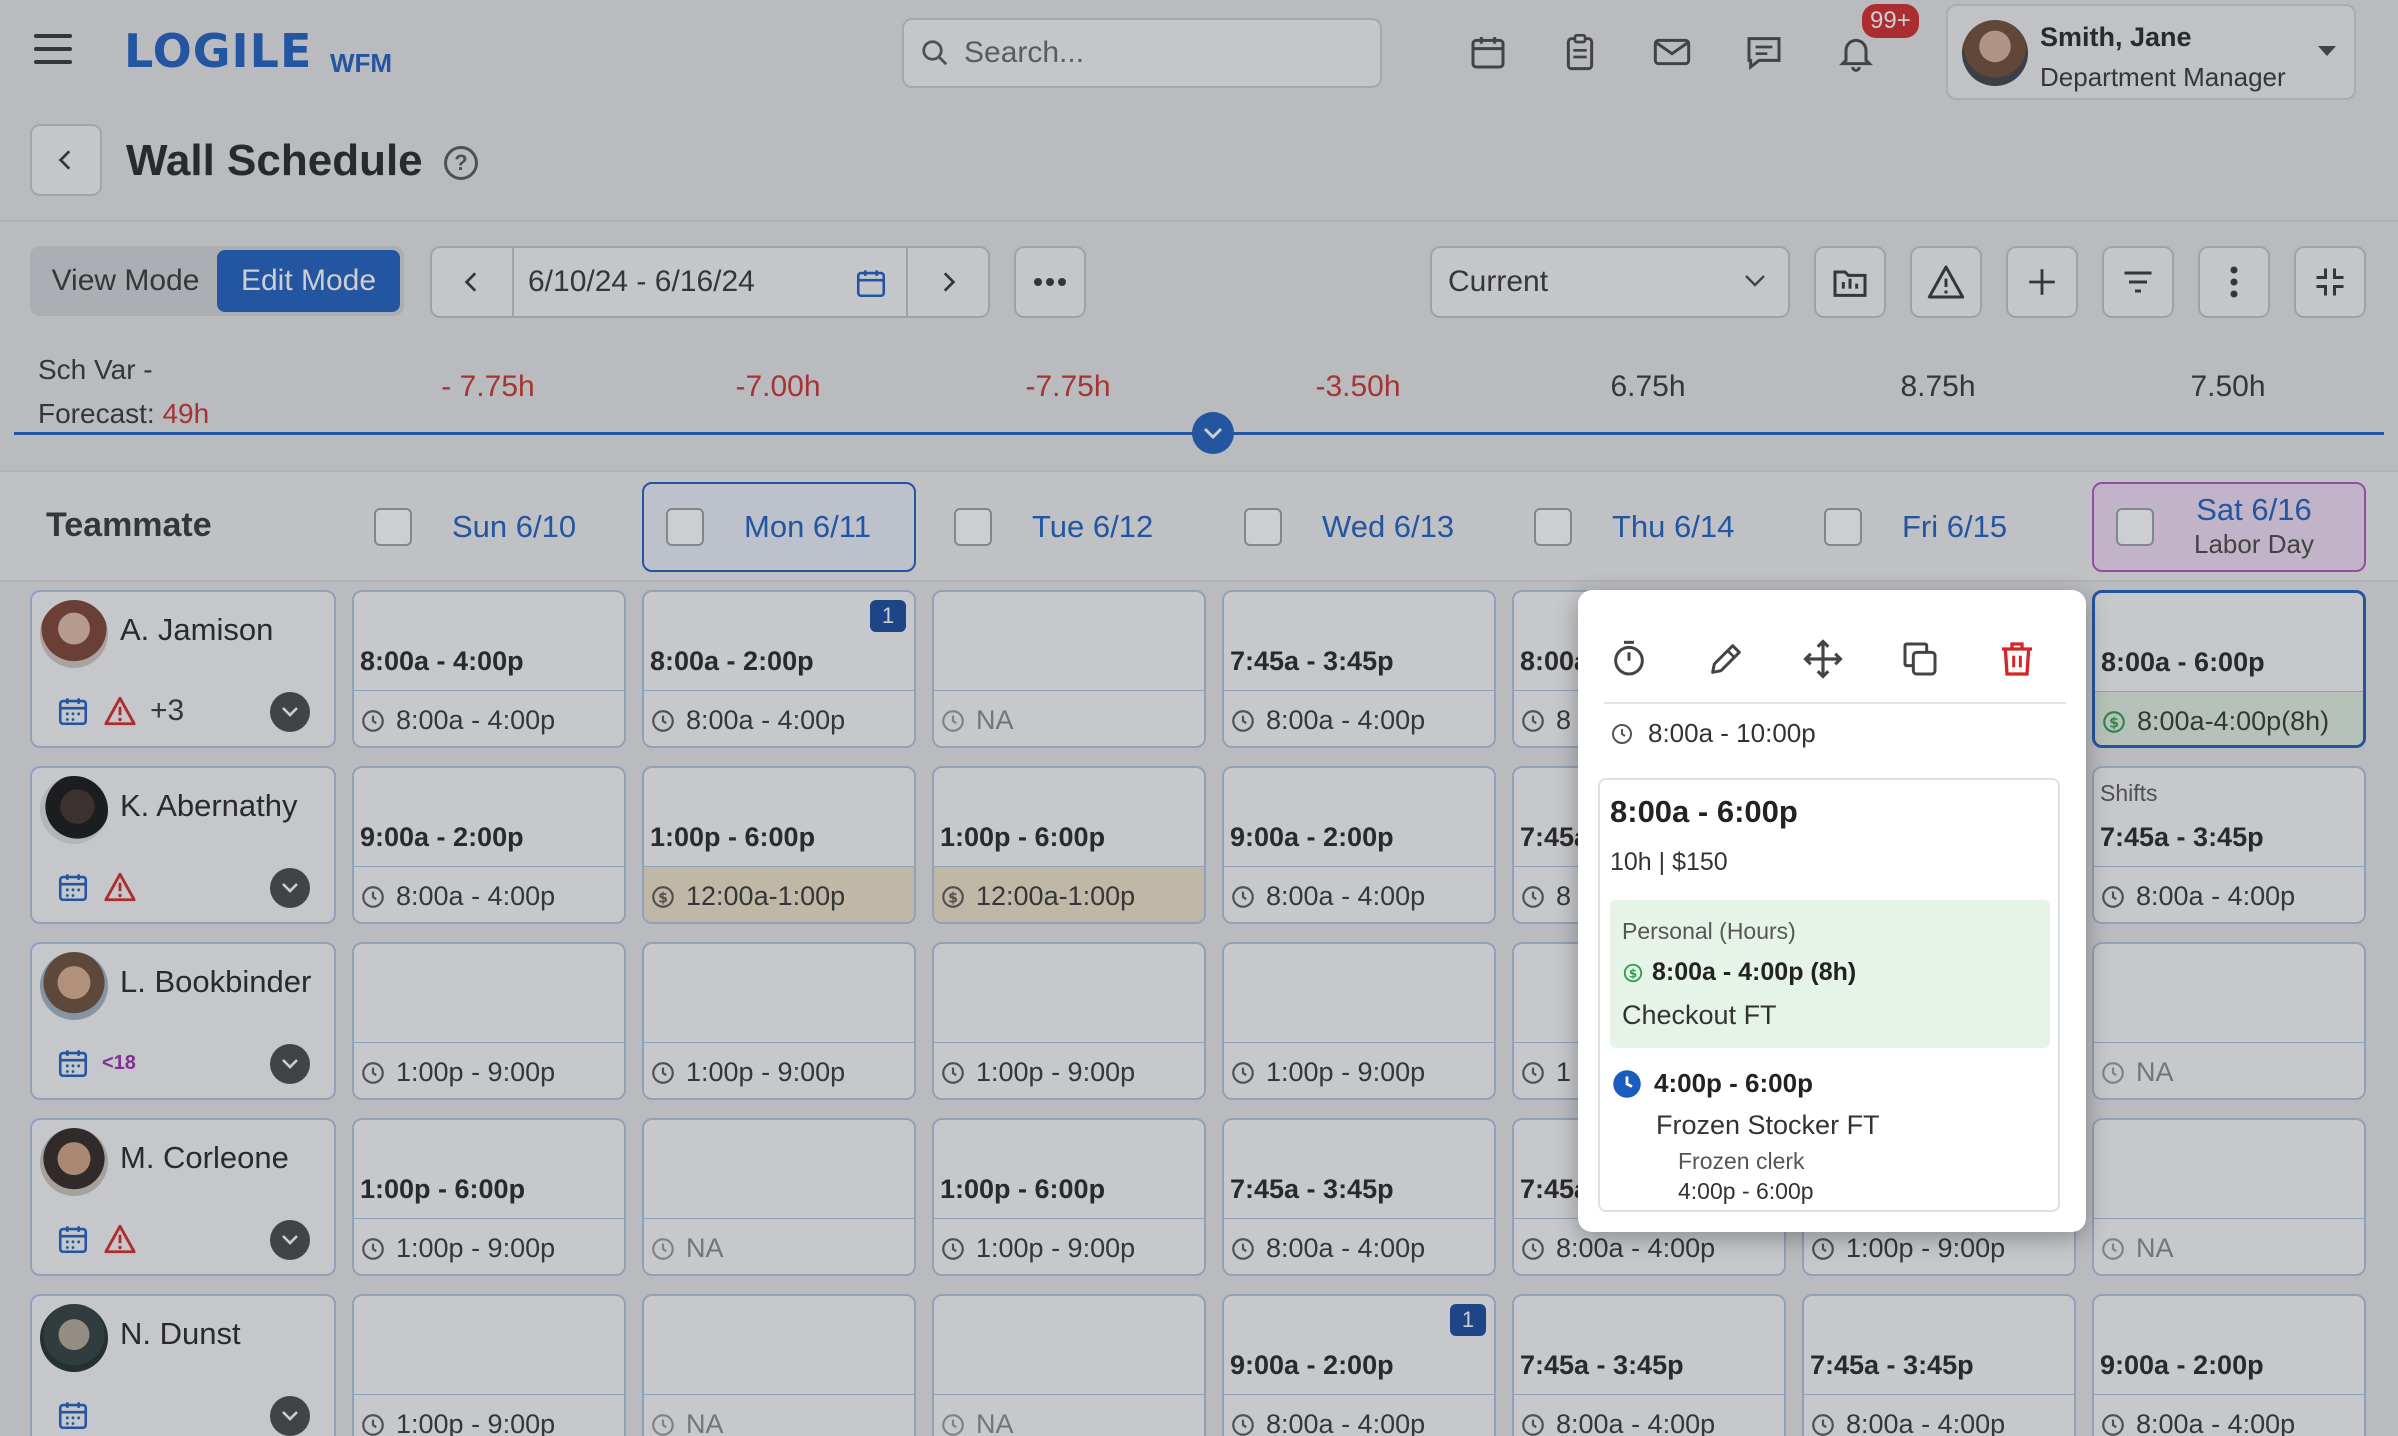  Describe the element at coordinates (183, 1197) in the screenshot. I see `teammate-card: M. Corleone` at that location.